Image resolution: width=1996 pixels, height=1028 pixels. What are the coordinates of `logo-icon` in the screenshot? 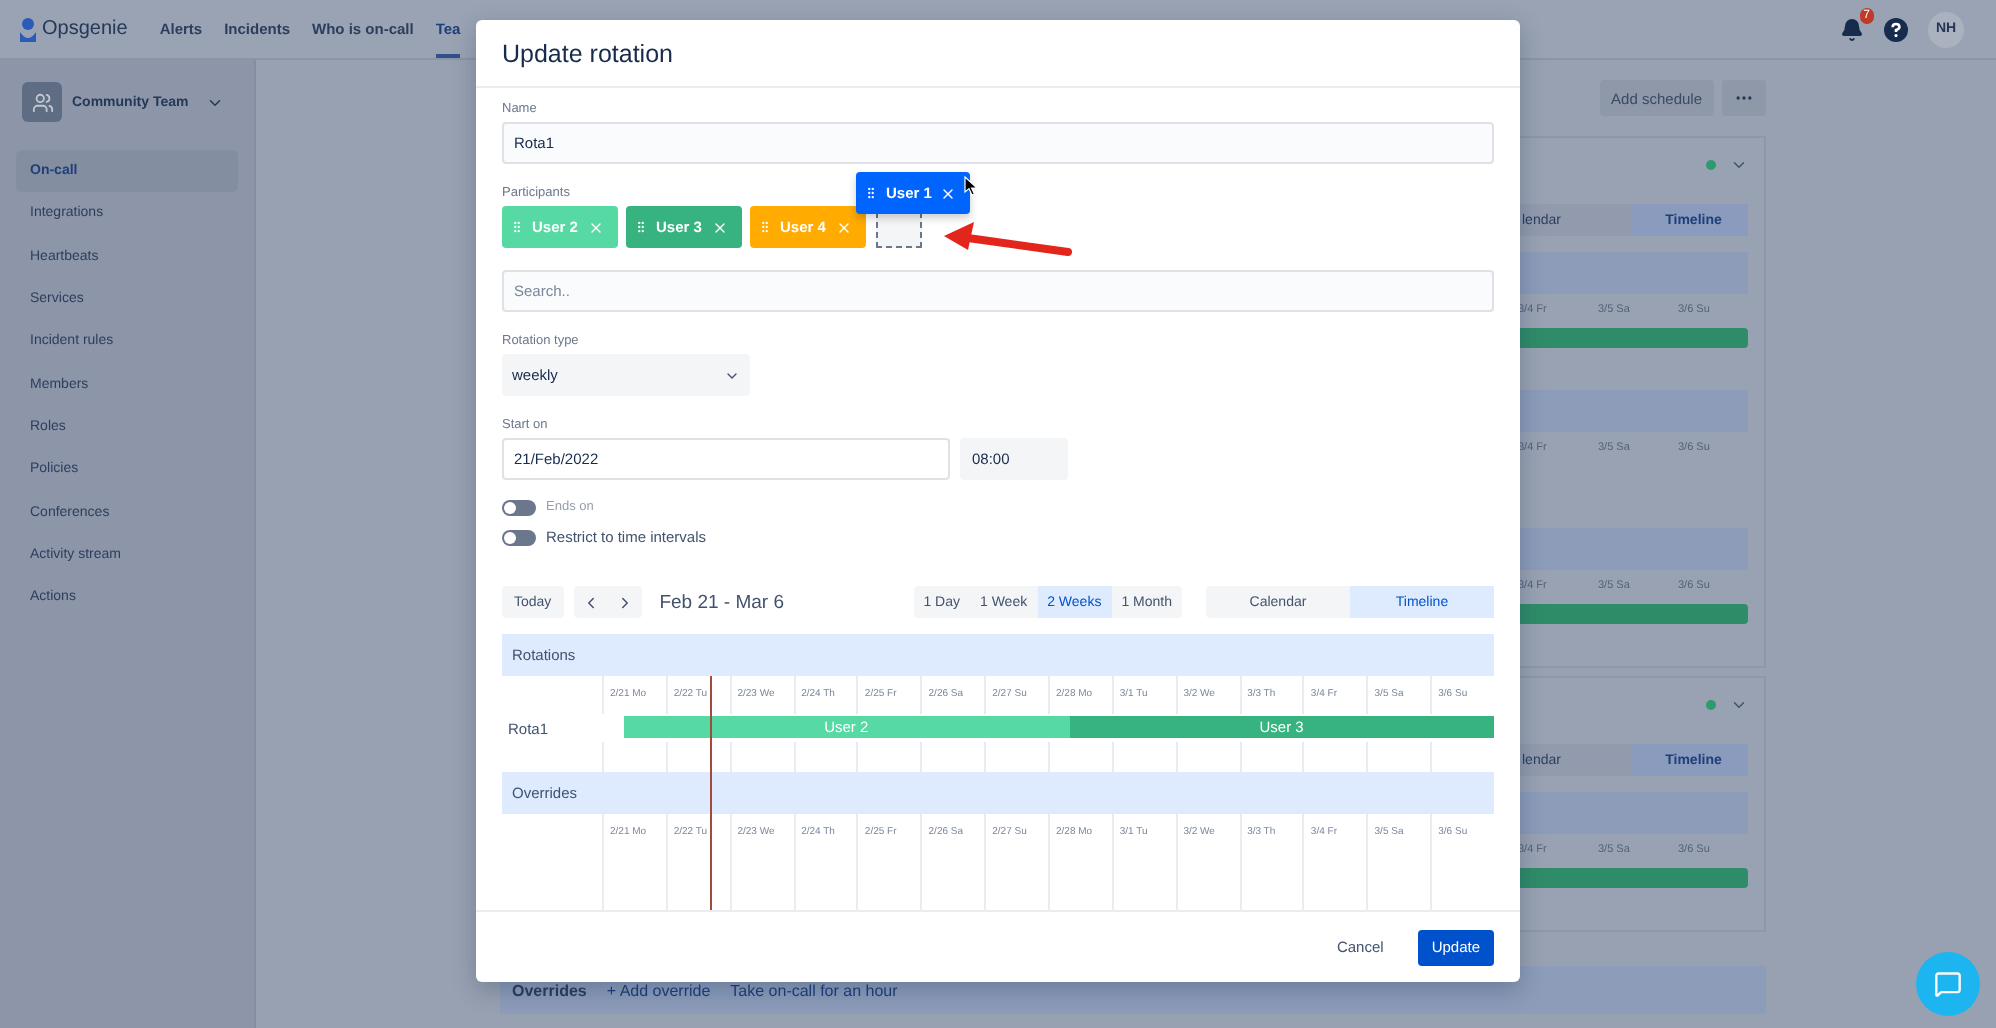 It's located at (28, 29).